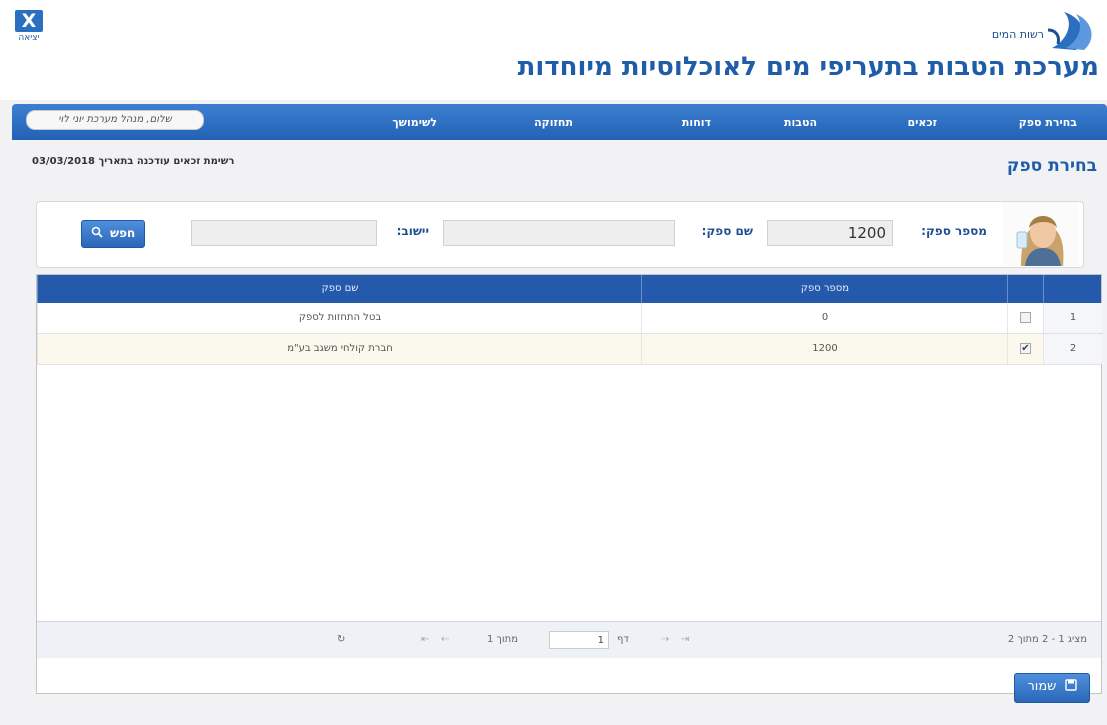  I want to click on update-date-note: רשימת זכאים עודכנה בתאריך 03/03/2018, so click(133, 161).